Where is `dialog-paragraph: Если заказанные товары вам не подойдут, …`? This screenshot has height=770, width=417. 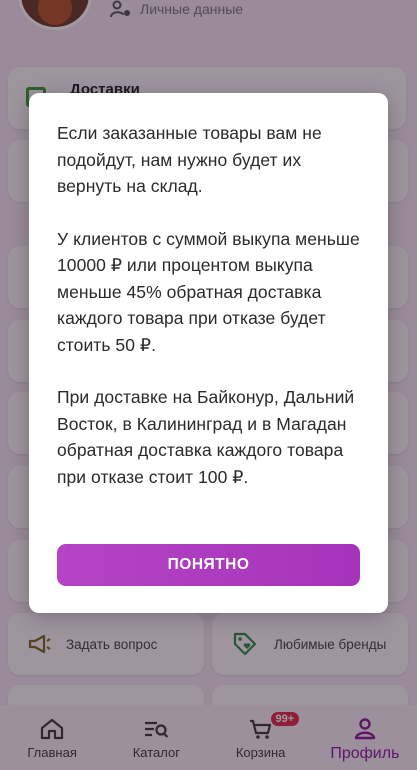
dialog-paragraph: Если заказанные товары вам не подойдут, … is located at coordinates (189, 159).